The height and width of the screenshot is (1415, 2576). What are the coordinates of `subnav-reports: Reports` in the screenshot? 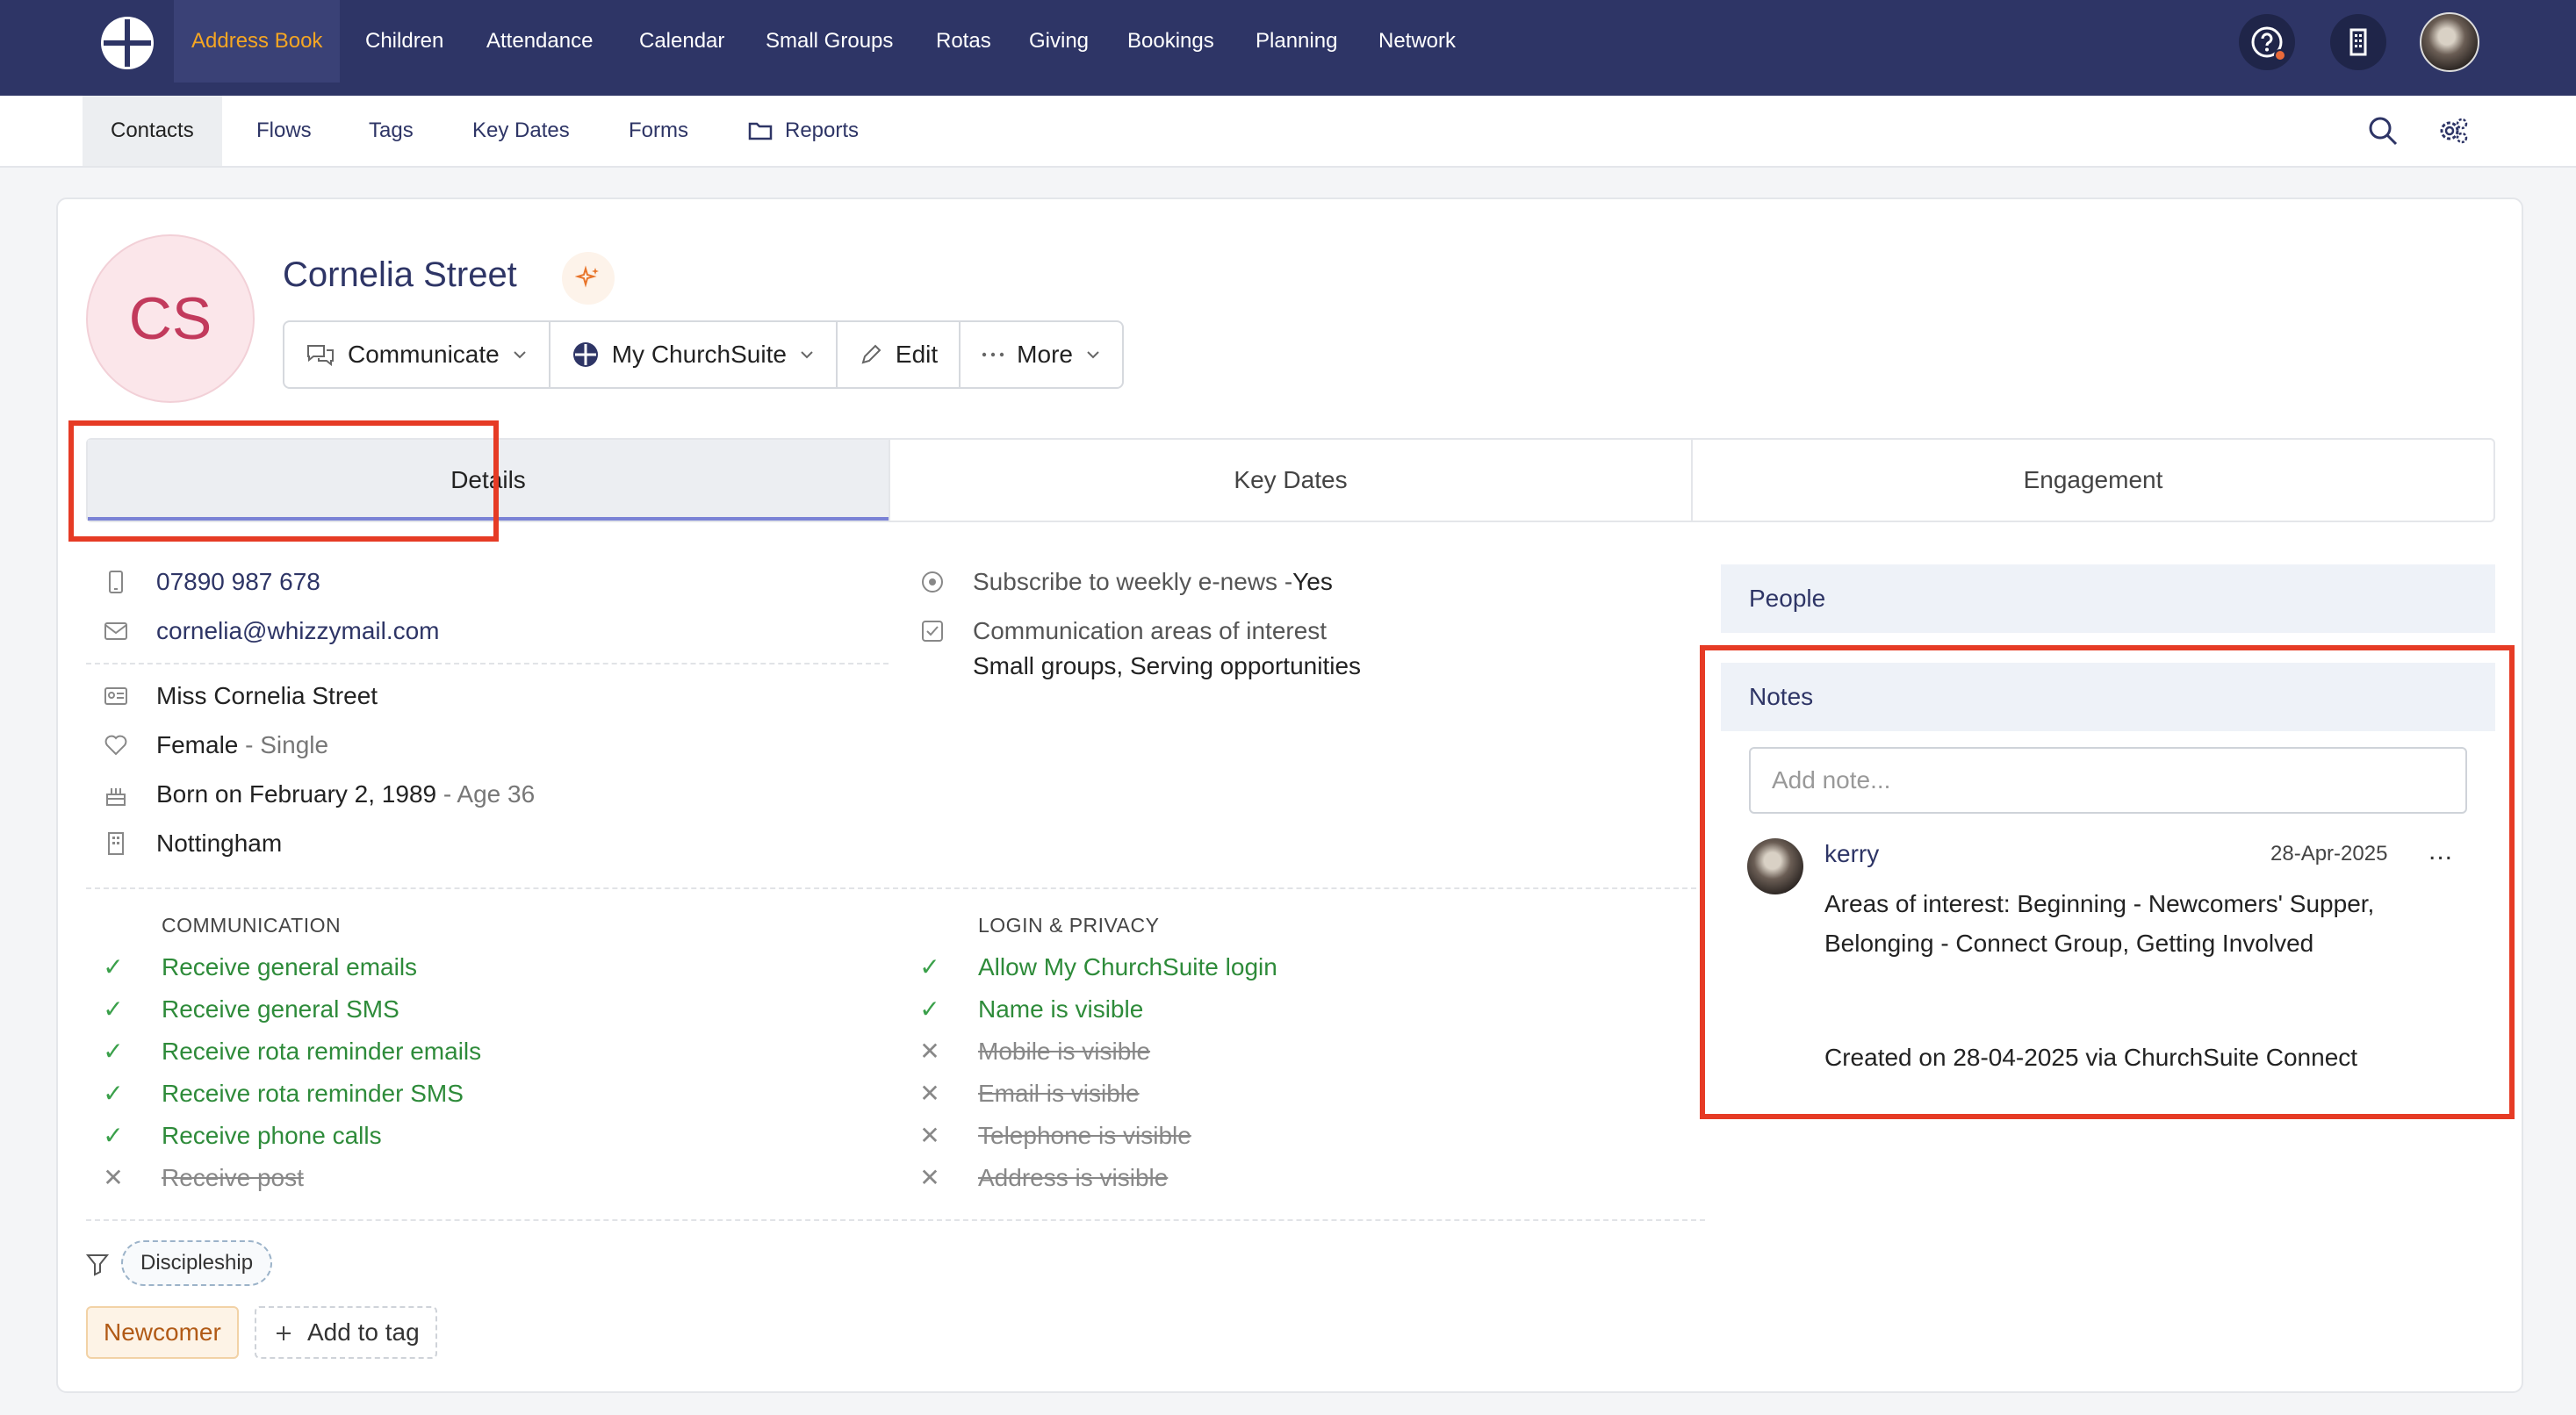 It's located at (803, 131).